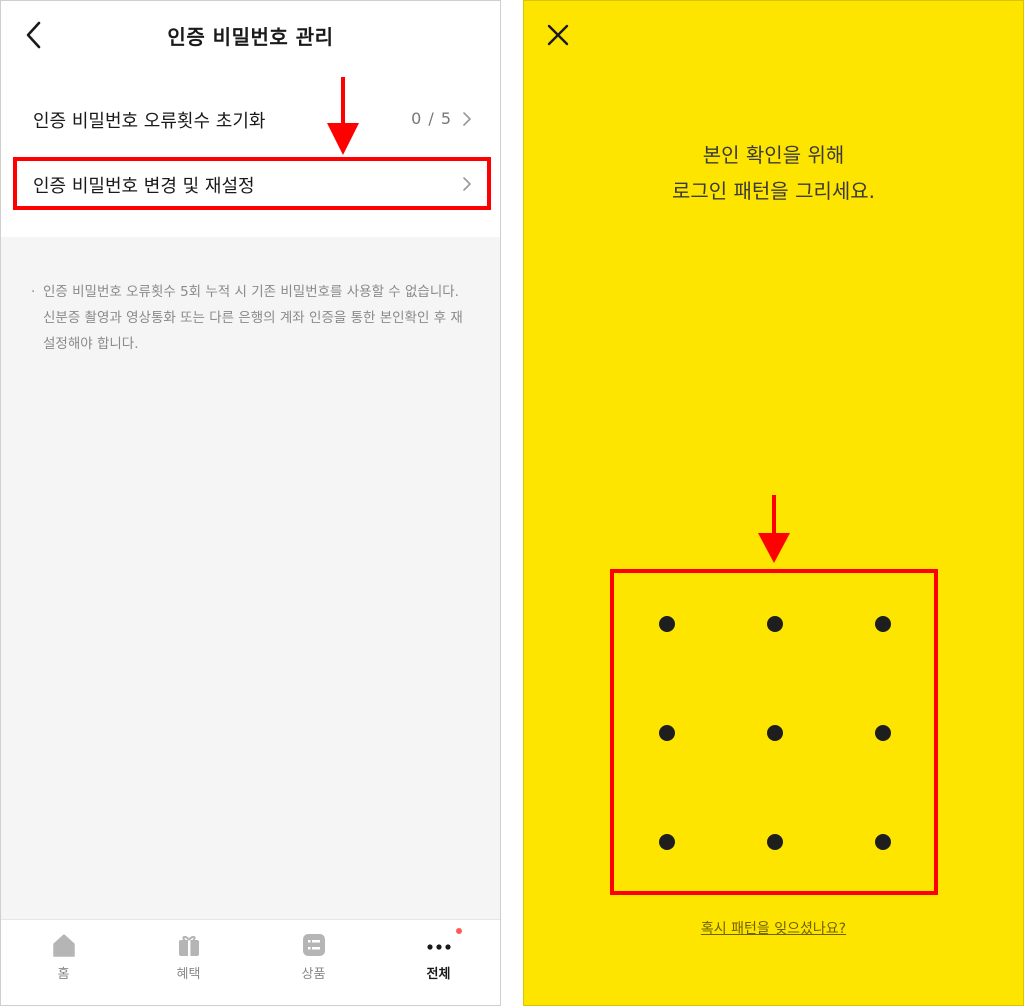  What do you see at coordinates (63, 974) in the screenshot?
I see `tab-label: 홈` at bounding box center [63, 974].